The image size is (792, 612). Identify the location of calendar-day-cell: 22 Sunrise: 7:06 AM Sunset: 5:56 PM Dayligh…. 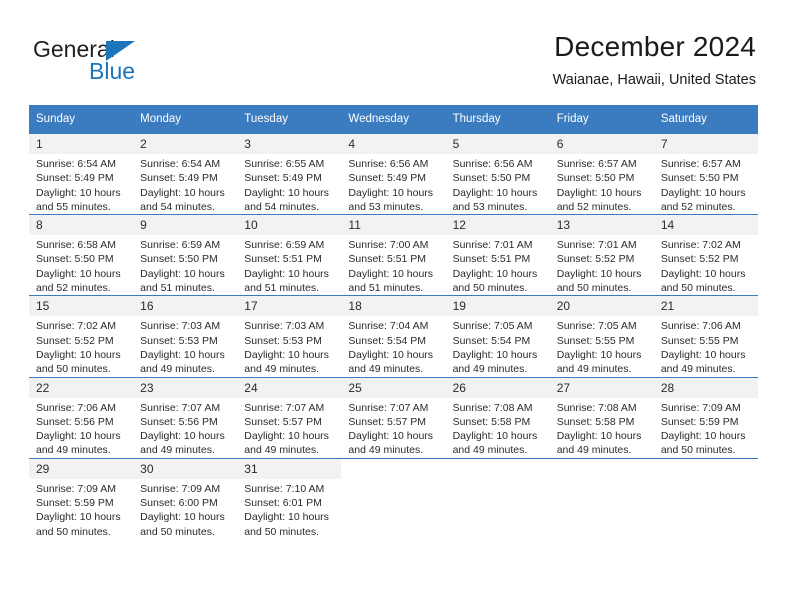
(81, 417).